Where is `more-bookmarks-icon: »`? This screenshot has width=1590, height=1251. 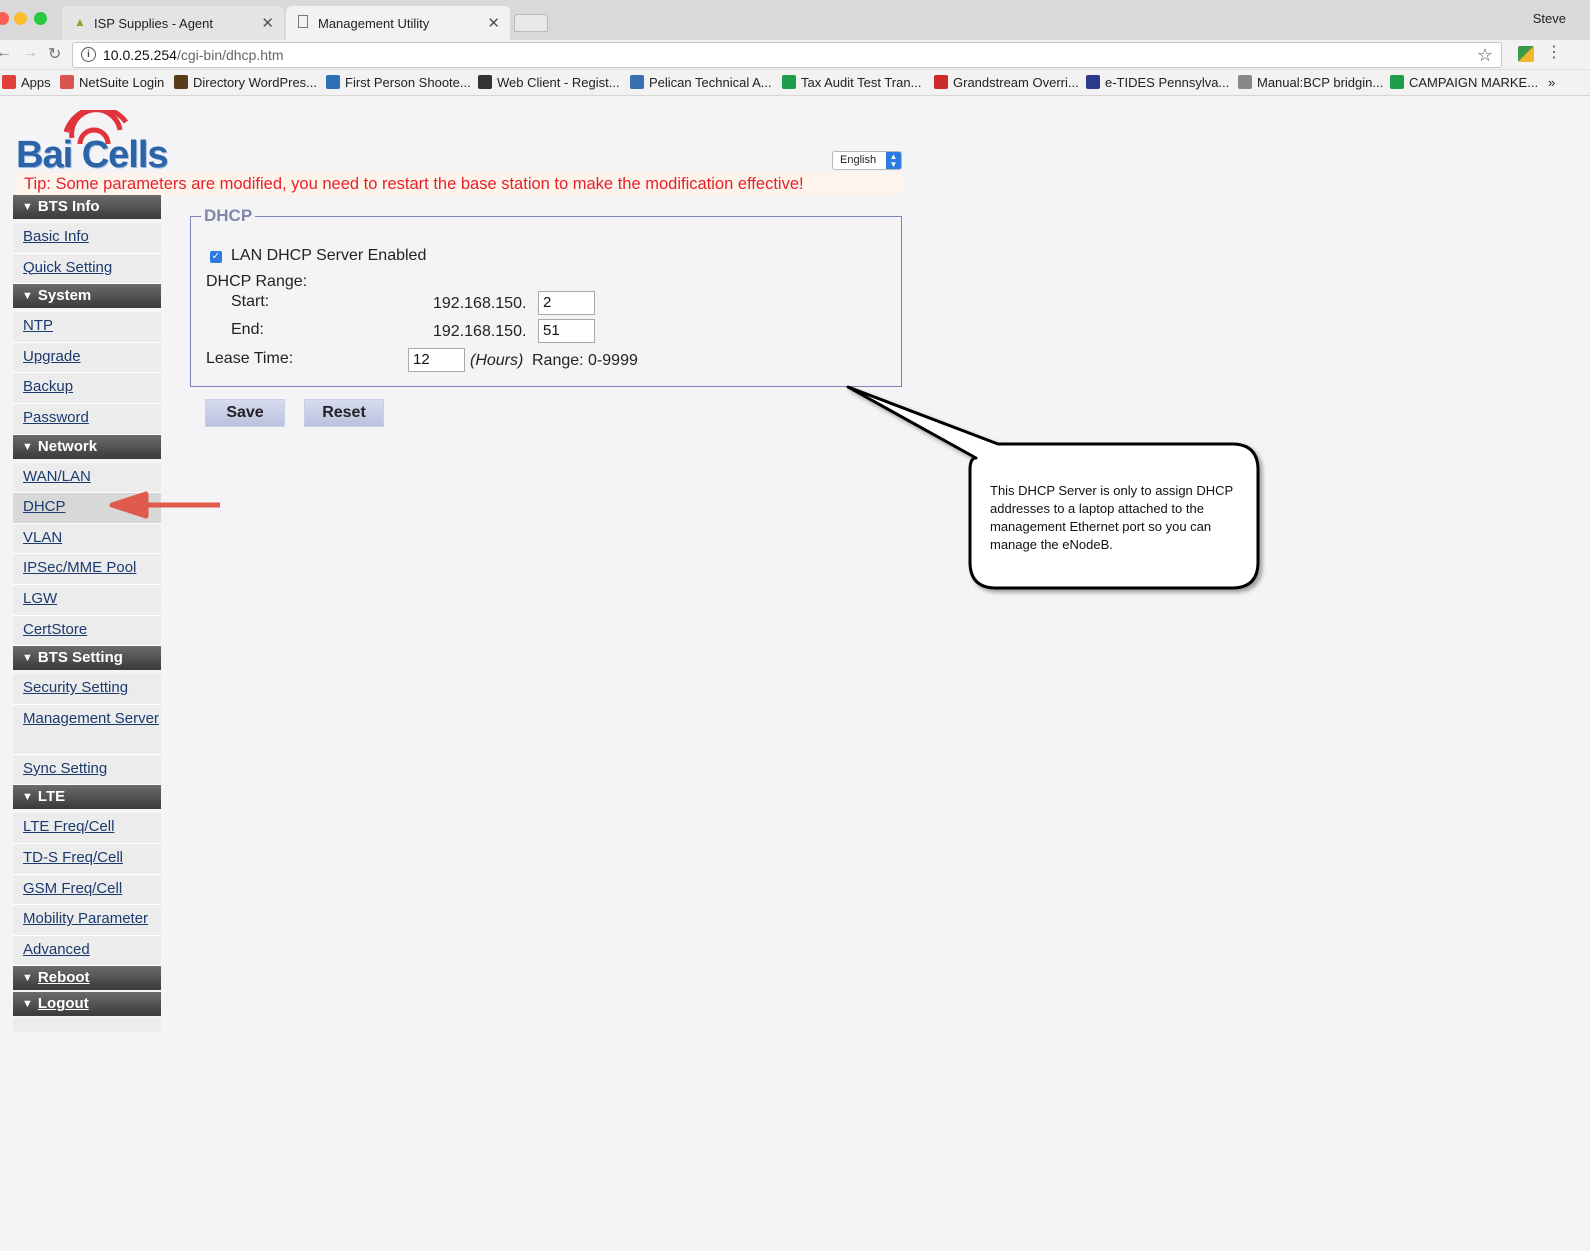 more-bookmarks-icon: » is located at coordinates (1551, 82).